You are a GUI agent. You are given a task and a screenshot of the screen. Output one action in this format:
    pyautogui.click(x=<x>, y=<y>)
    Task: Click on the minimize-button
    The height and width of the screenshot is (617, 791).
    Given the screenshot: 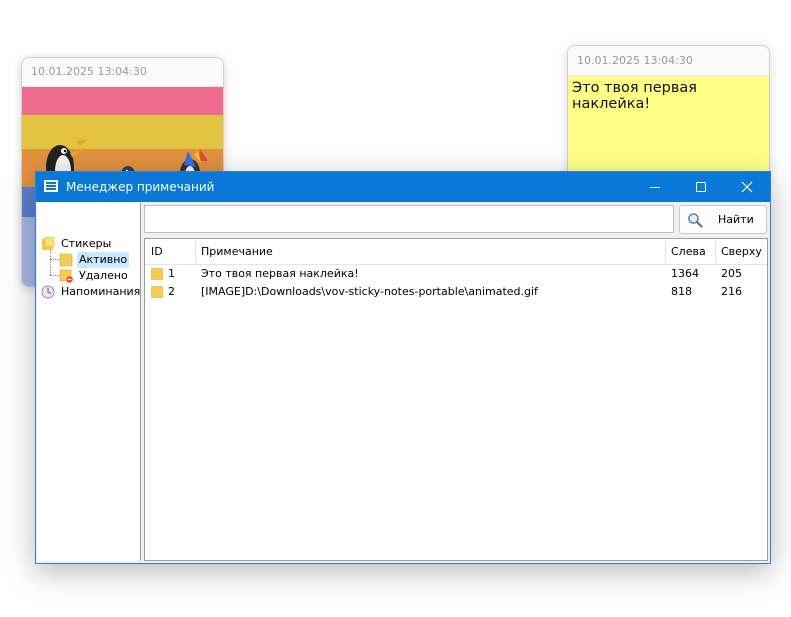 What is the action you would take?
    pyautogui.click(x=655, y=187)
    